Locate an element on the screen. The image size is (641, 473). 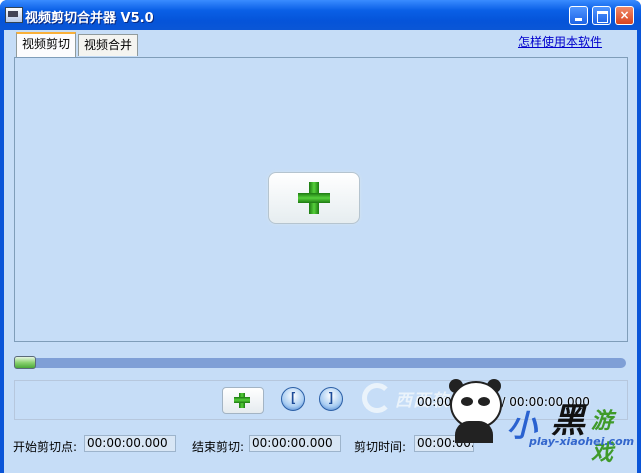
duration-label: 剪切时间: is located at coordinates (380, 447).